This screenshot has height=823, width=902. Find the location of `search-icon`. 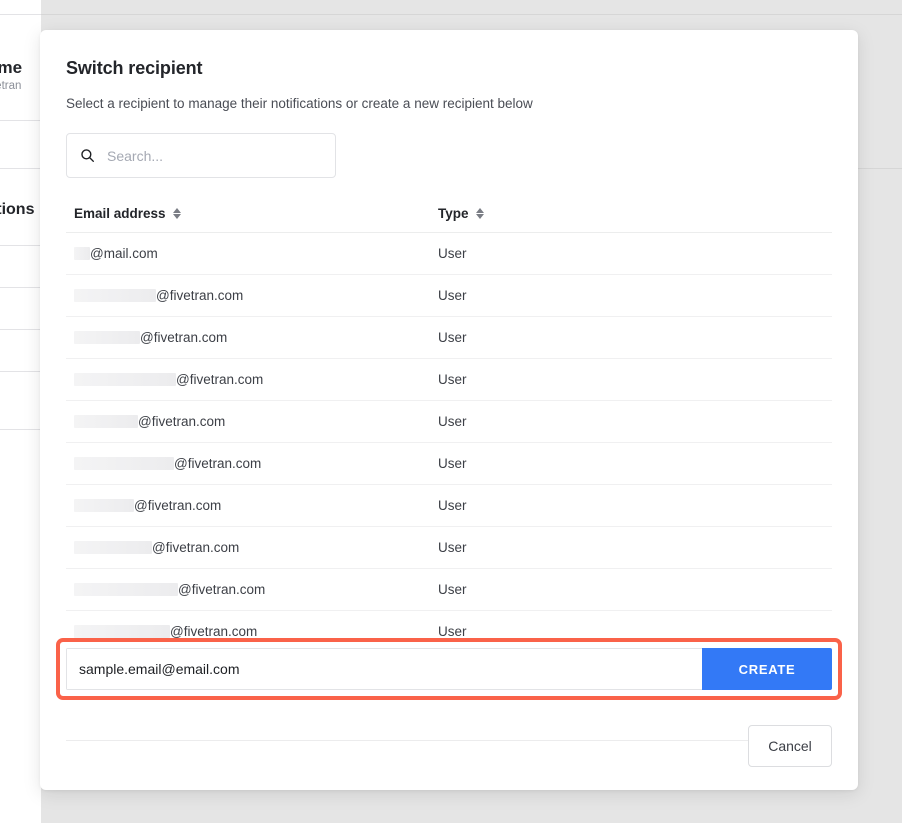

search-icon is located at coordinates (87, 155).